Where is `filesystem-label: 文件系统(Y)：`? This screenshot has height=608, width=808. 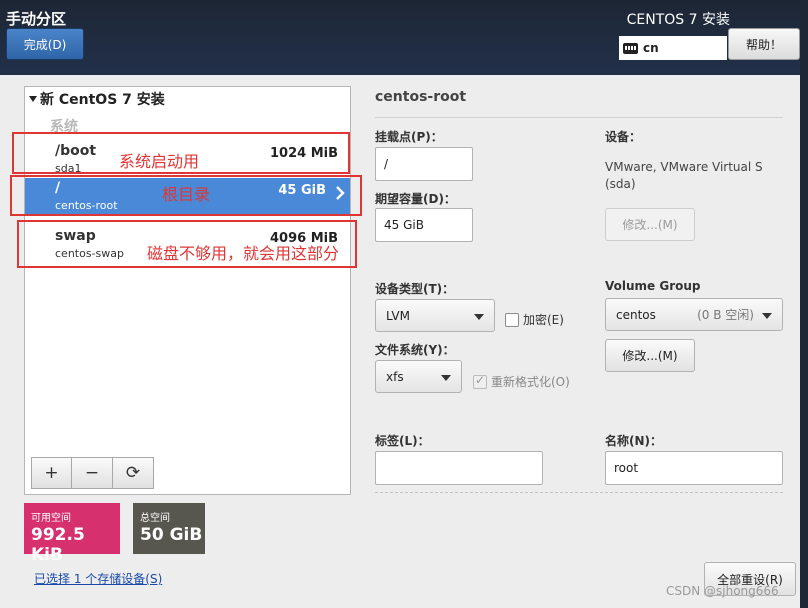 filesystem-label: 文件系统(Y)： is located at coordinates (415, 350).